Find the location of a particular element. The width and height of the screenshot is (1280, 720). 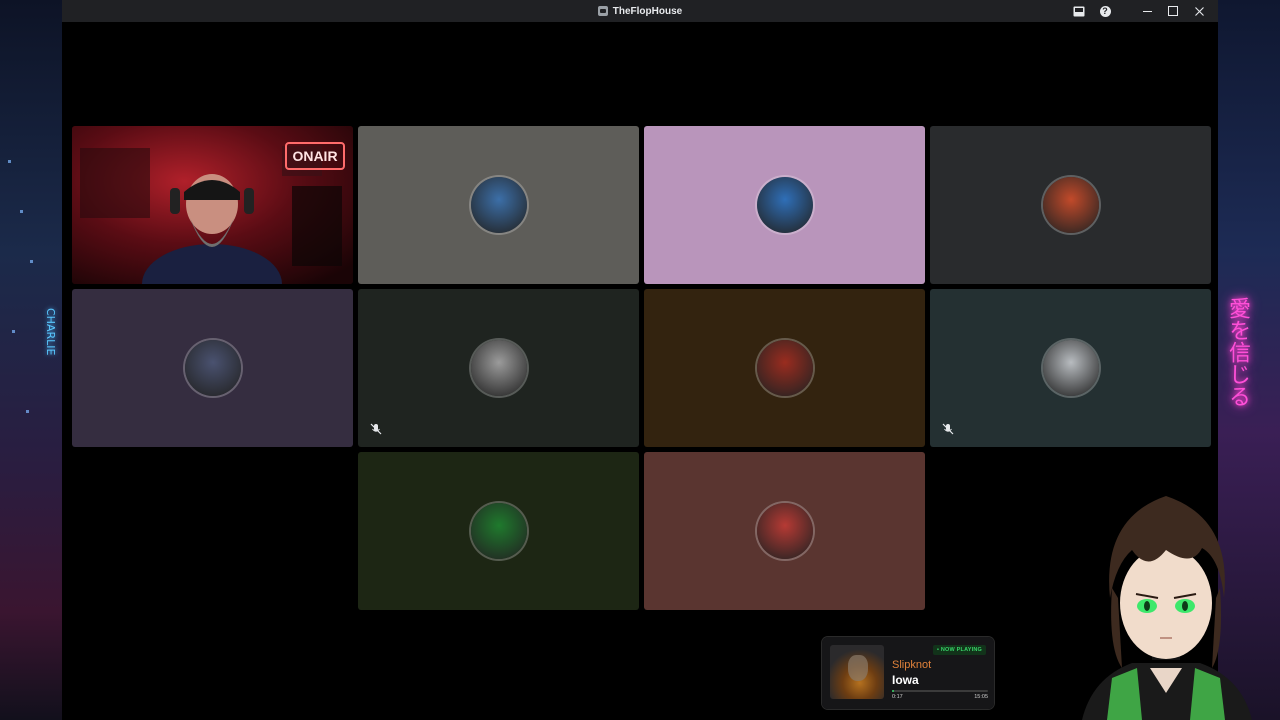

title-bar: TheFlopHouse ? is located at coordinates (640, 11).